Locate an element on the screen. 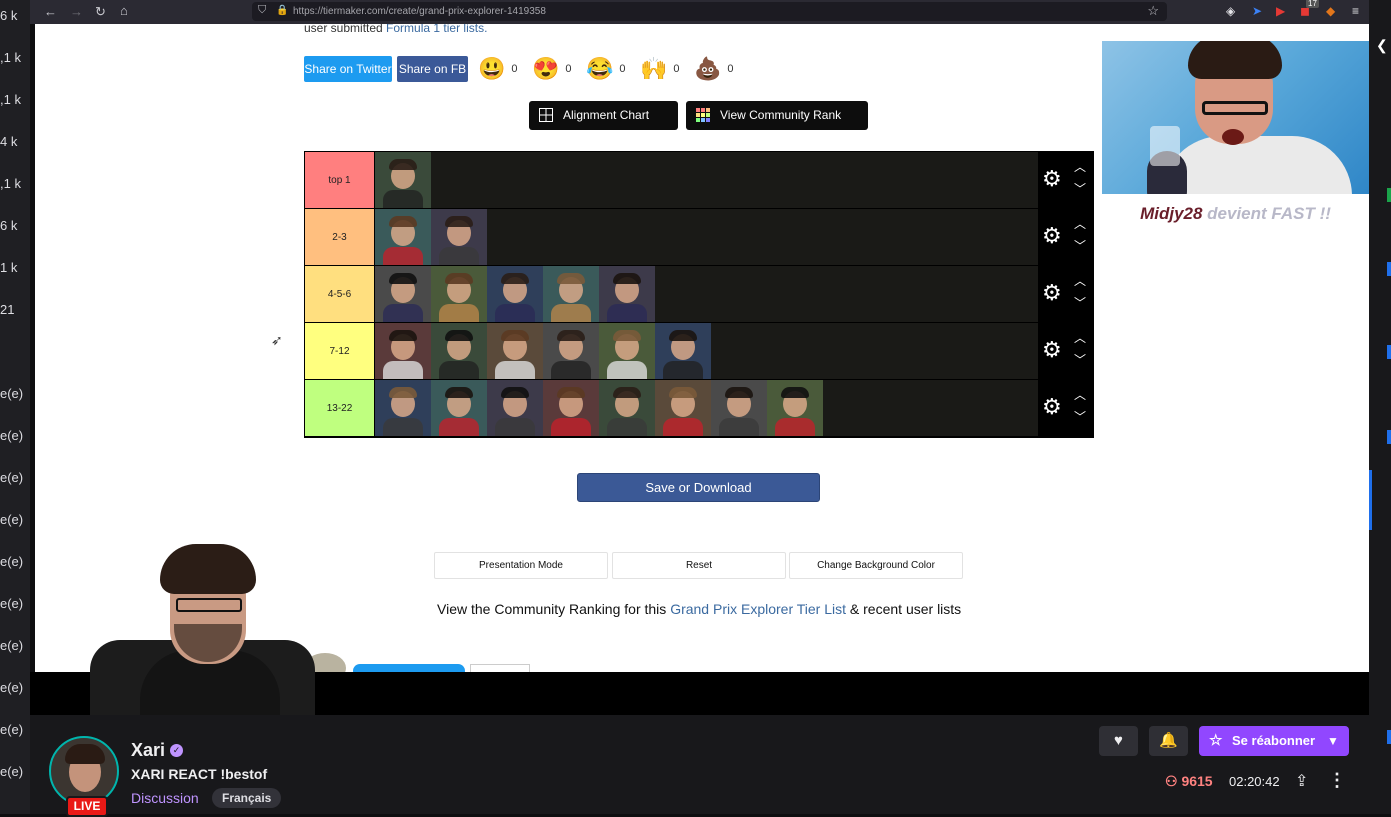 The width and height of the screenshot is (1391, 817). reload-icon: ↻ is located at coordinates (100, 12).